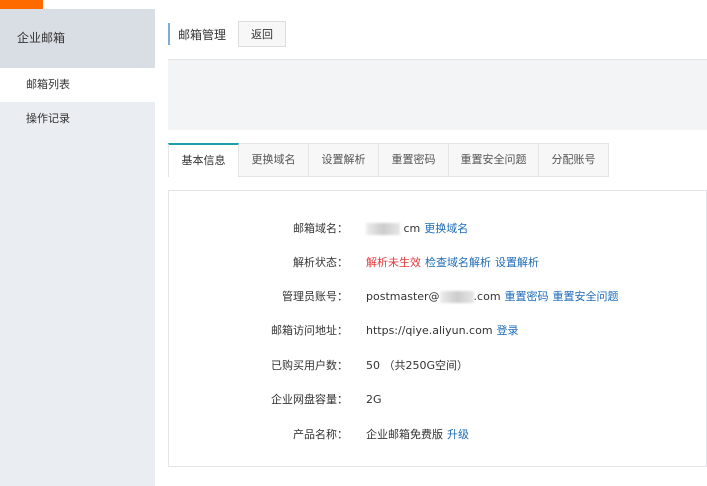  I want to click on title-accent-bar, so click(169, 34).